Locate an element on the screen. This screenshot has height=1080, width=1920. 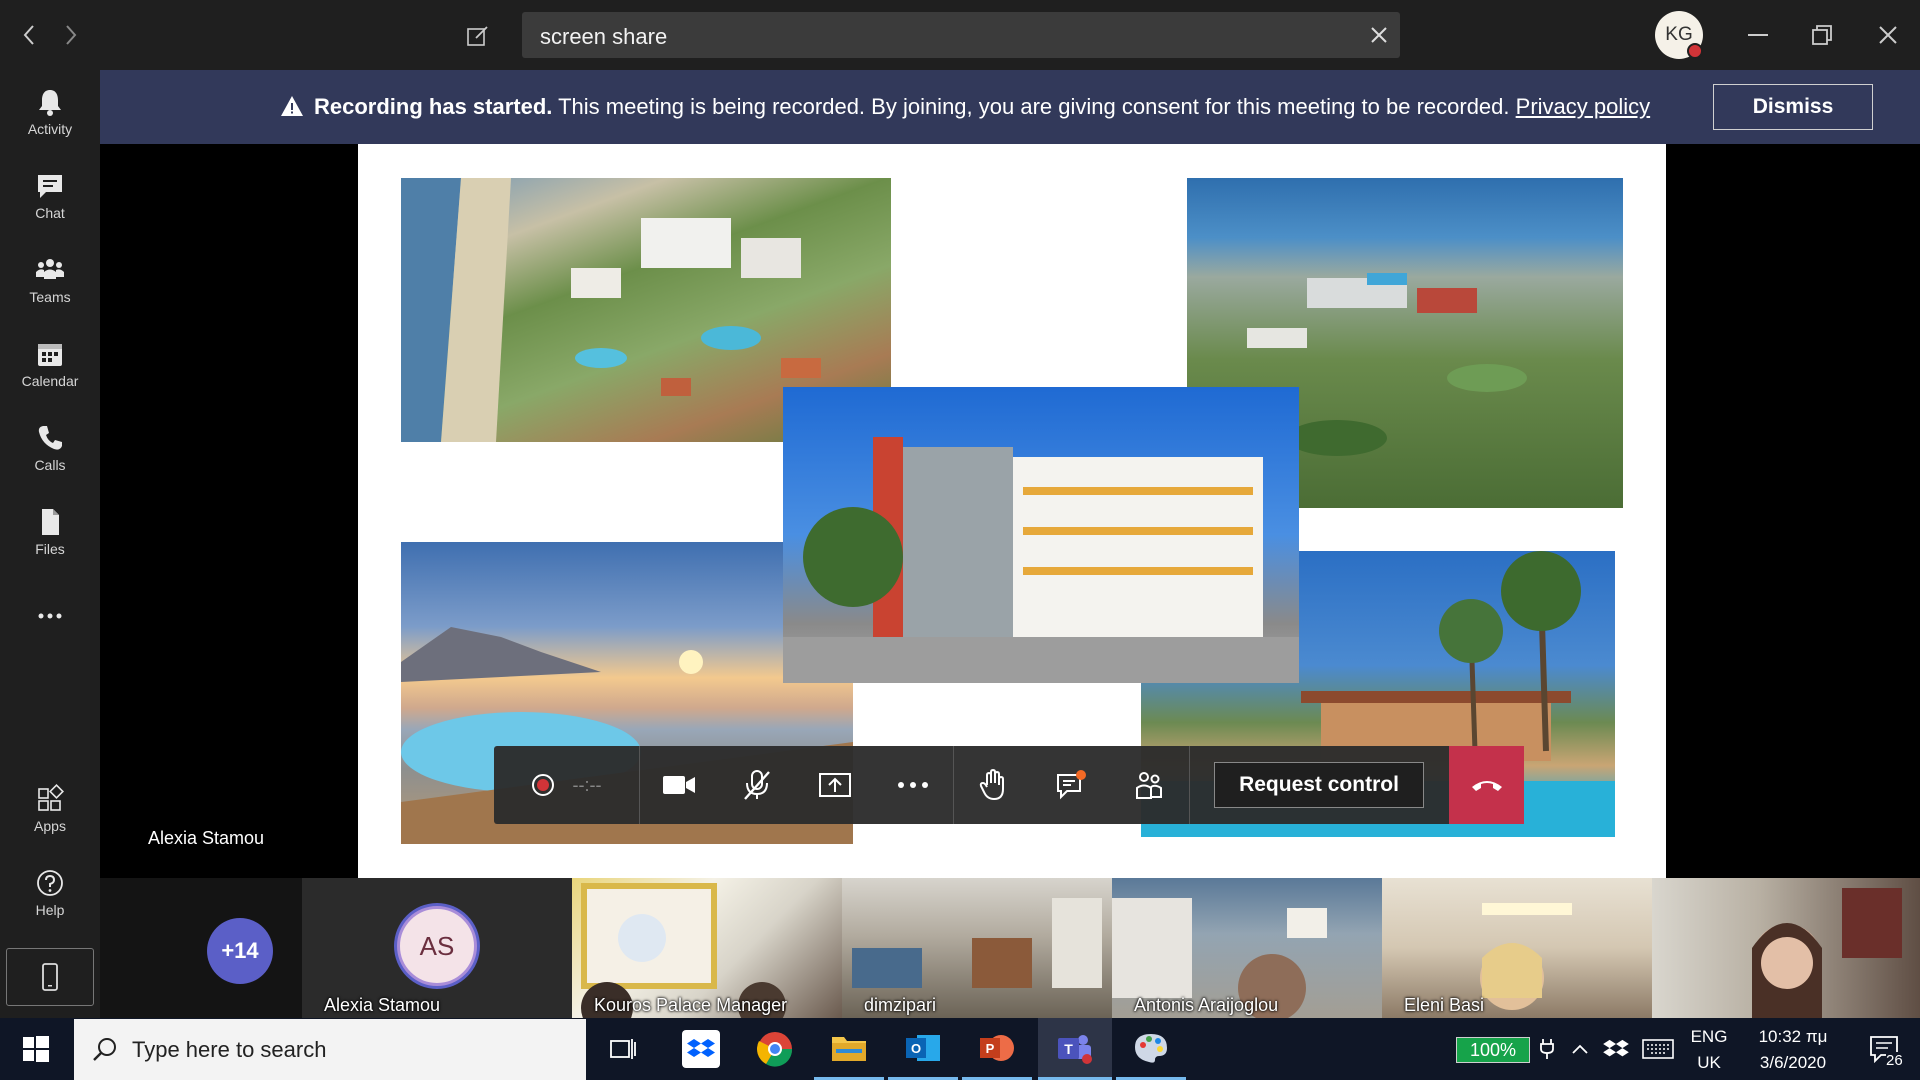
hang-up-icon is located at coordinates (1486, 786).